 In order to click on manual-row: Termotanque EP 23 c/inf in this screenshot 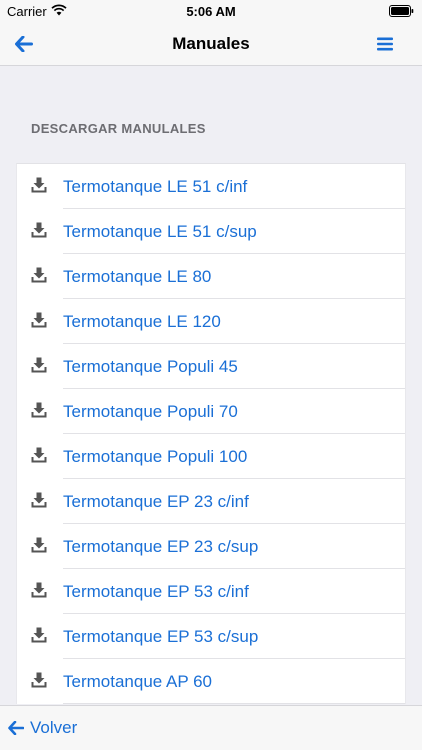, I will do `click(211, 501)`.